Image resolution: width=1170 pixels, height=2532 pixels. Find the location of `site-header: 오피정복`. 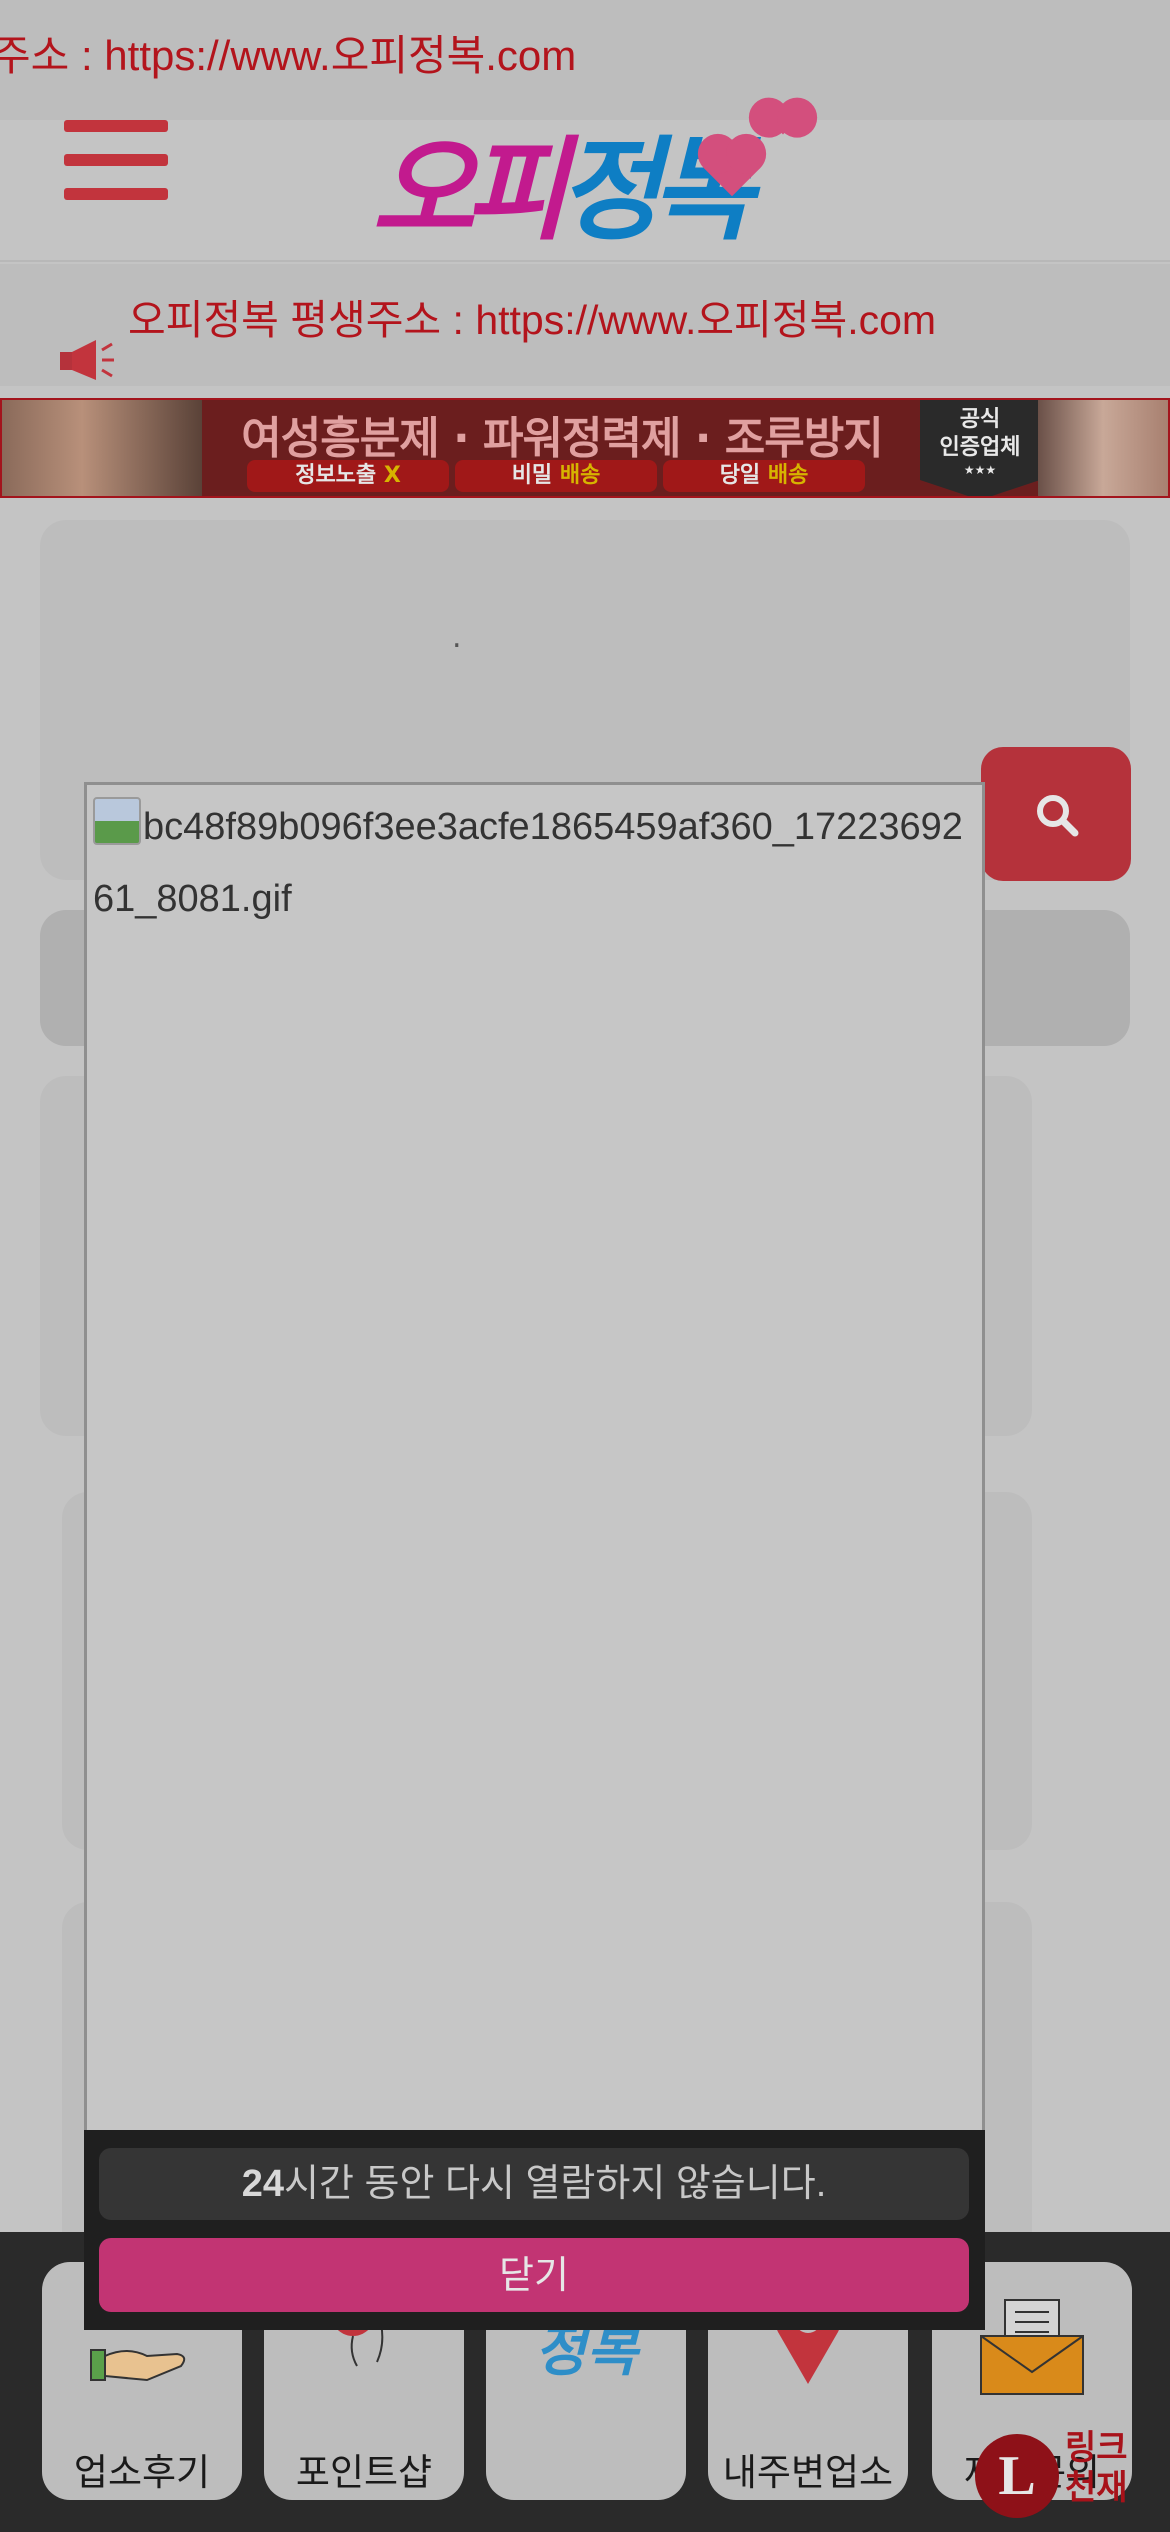

site-header: 오피정복 is located at coordinates (585, 182).